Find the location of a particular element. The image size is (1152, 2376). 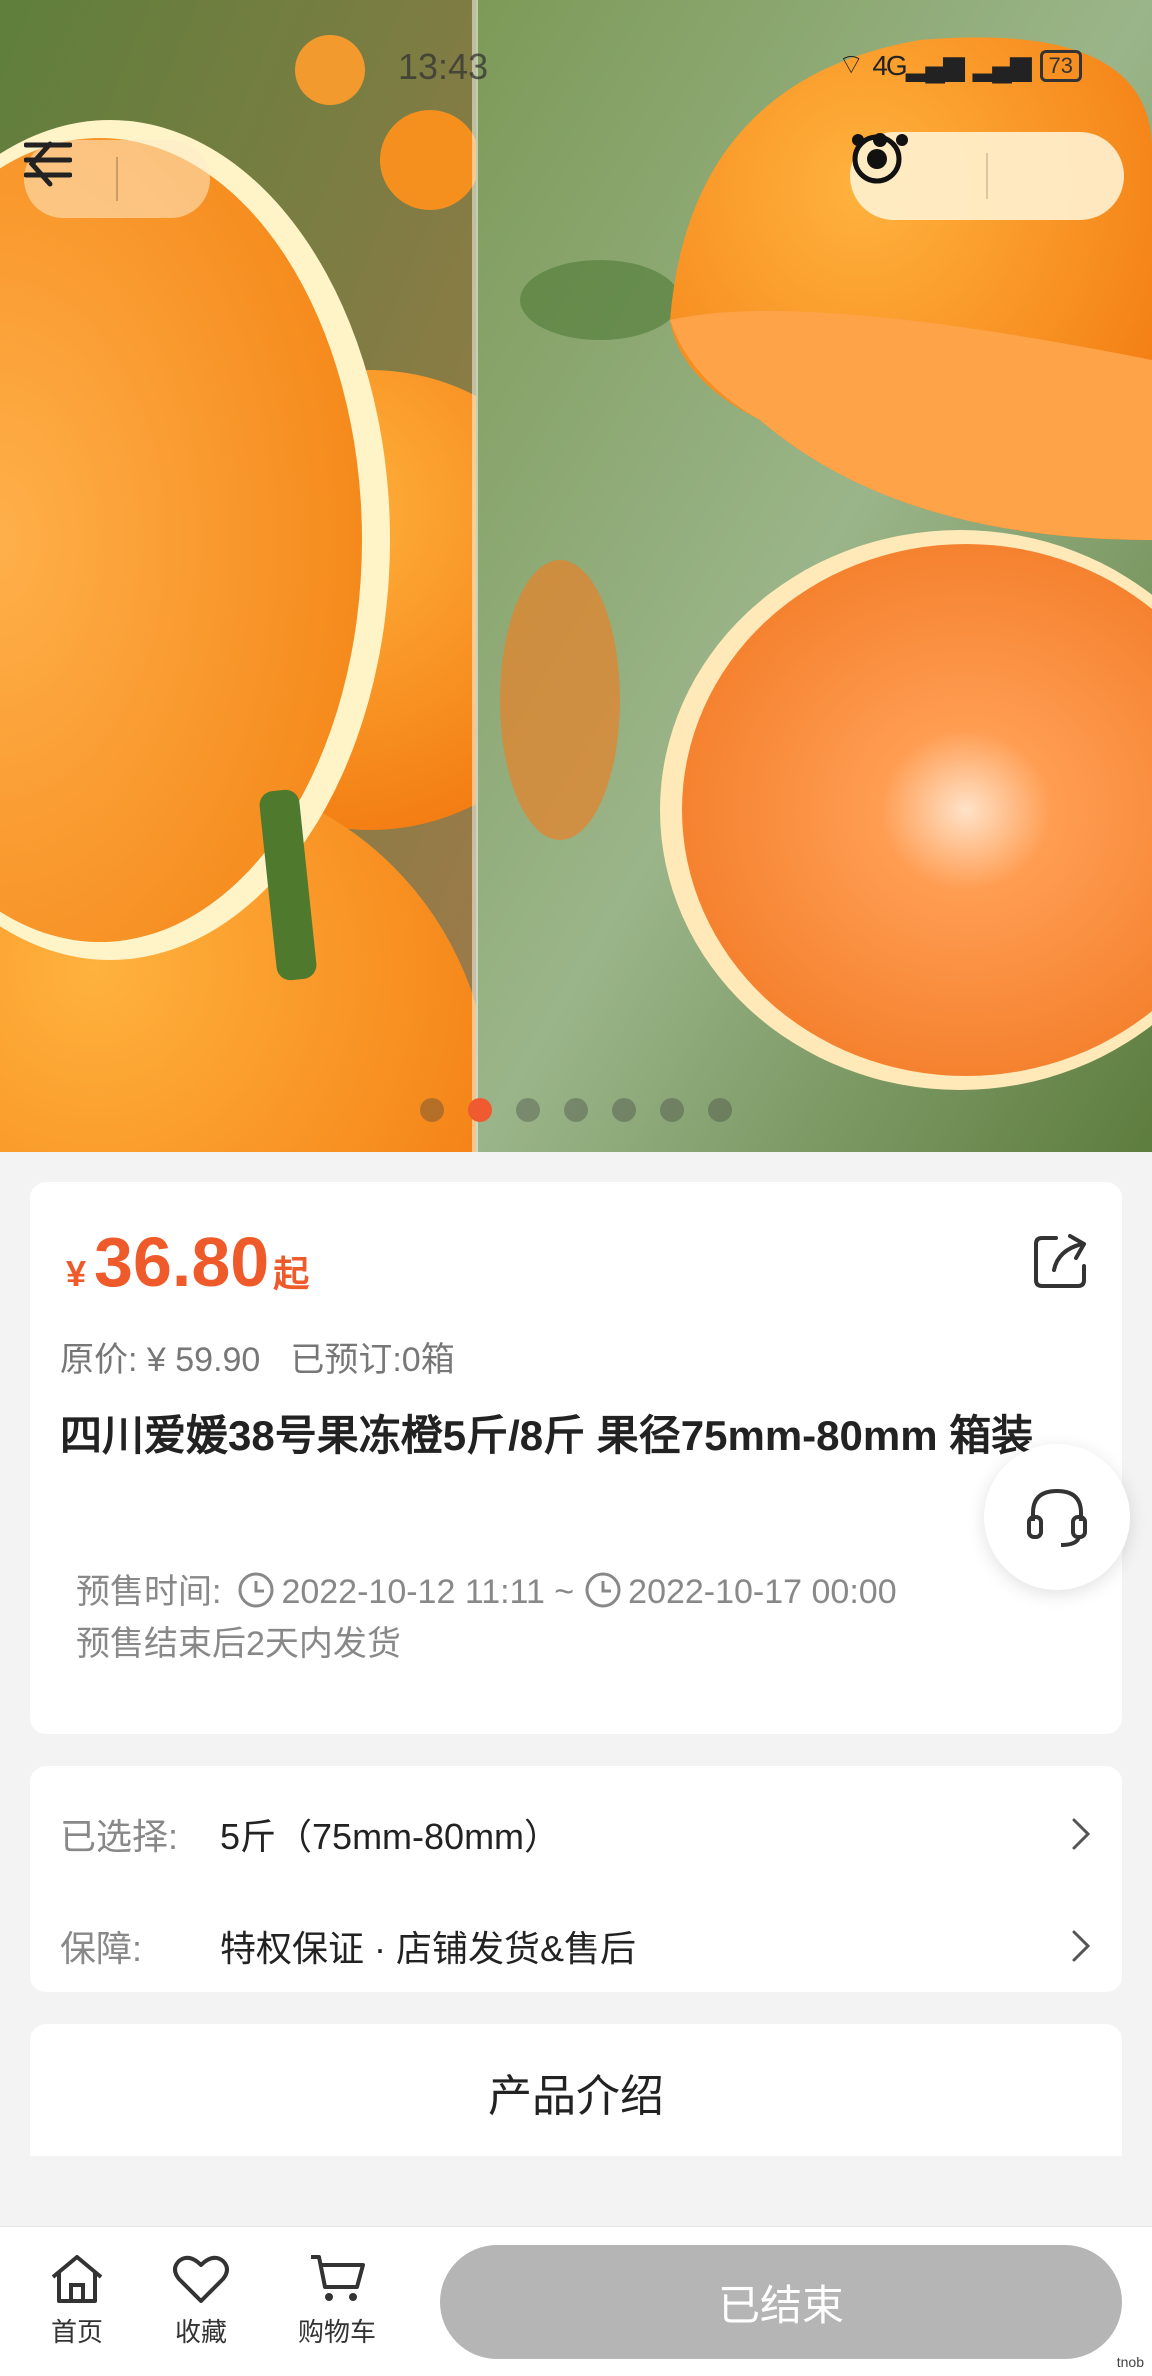

tab-home-label: 首页 is located at coordinates (76, 2332).